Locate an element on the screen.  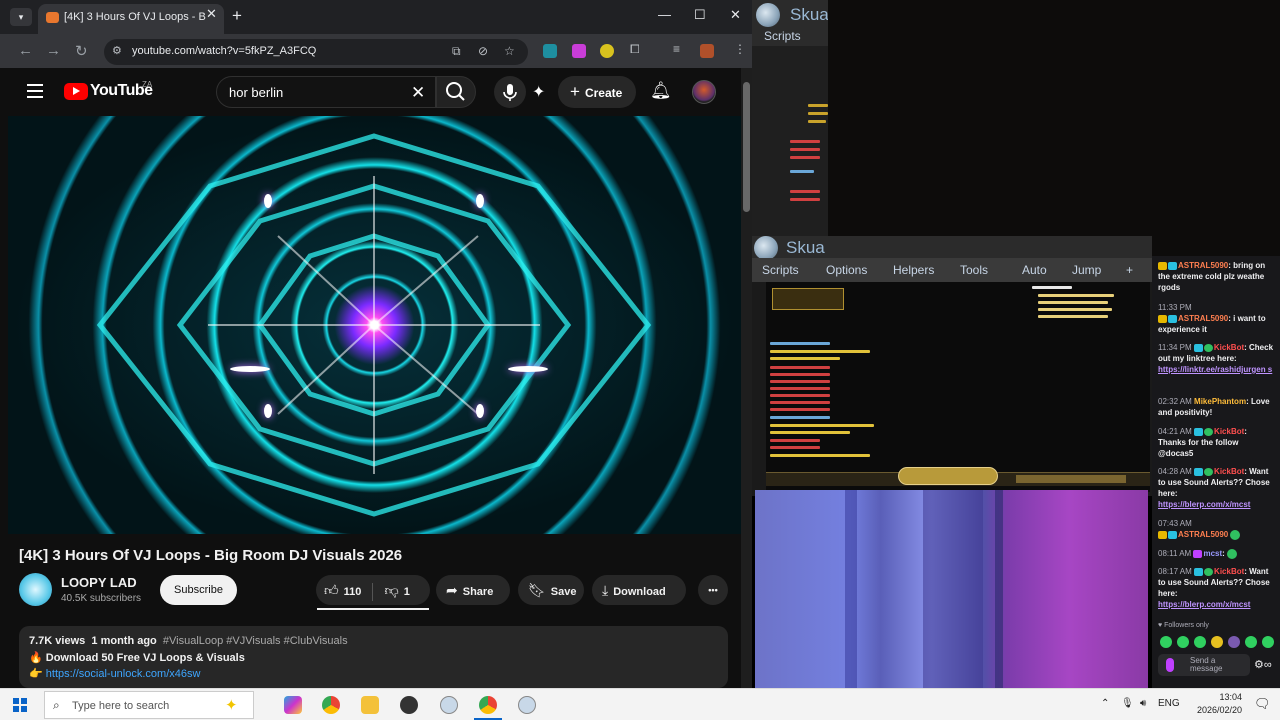
game-view is located at coordinates (958, 387).